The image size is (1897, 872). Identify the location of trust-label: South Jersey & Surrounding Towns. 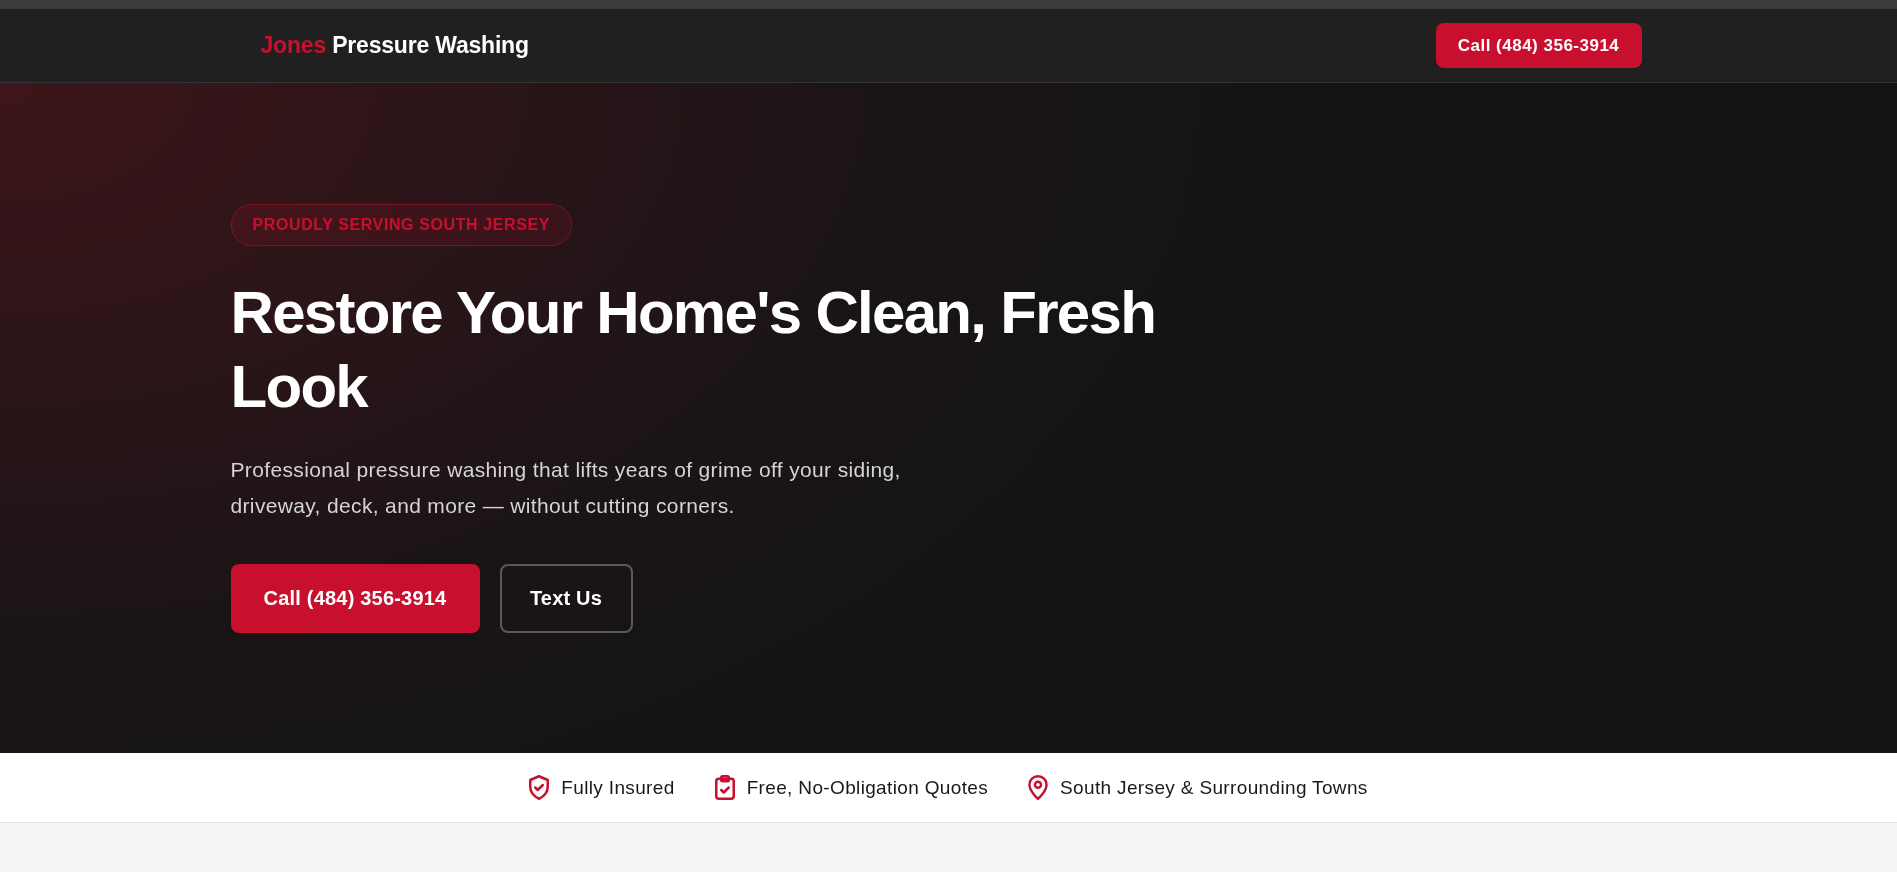
(1214, 787).